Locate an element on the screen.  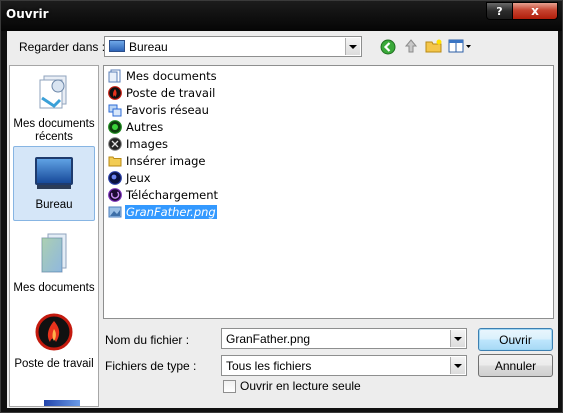
file-name: Mes documents is located at coordinates (171, 76).